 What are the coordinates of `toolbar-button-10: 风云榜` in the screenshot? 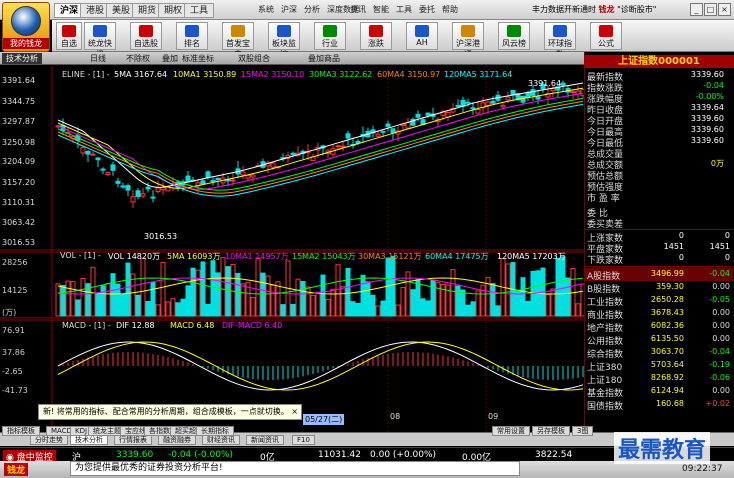 It's located at (514, 36).